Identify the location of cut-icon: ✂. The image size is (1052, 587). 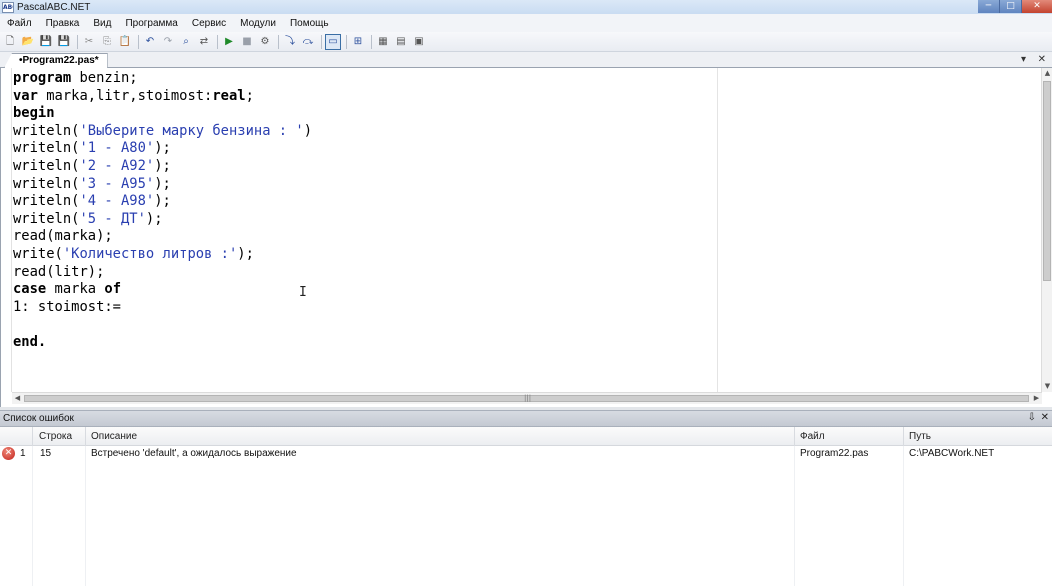
(89, 42).